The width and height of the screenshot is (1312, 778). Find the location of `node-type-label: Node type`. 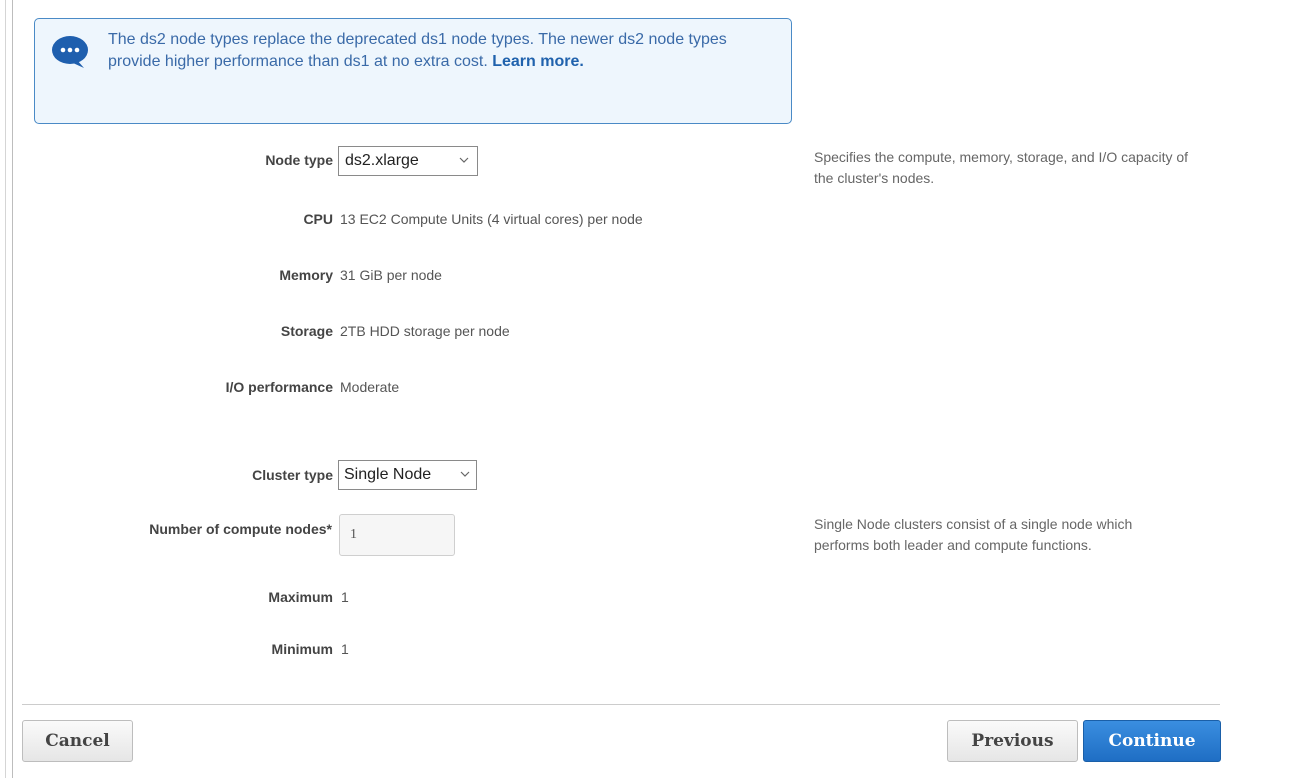

node-type-label: Node type is located at coordinates (299, 160).